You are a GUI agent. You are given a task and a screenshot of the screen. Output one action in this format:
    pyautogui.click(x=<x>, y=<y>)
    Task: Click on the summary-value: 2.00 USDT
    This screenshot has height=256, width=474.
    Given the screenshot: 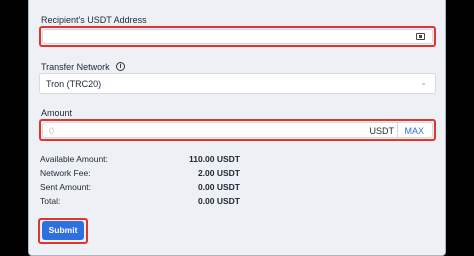 What is the action you would take?
    pyautogui.click(x=218, y=173)
    